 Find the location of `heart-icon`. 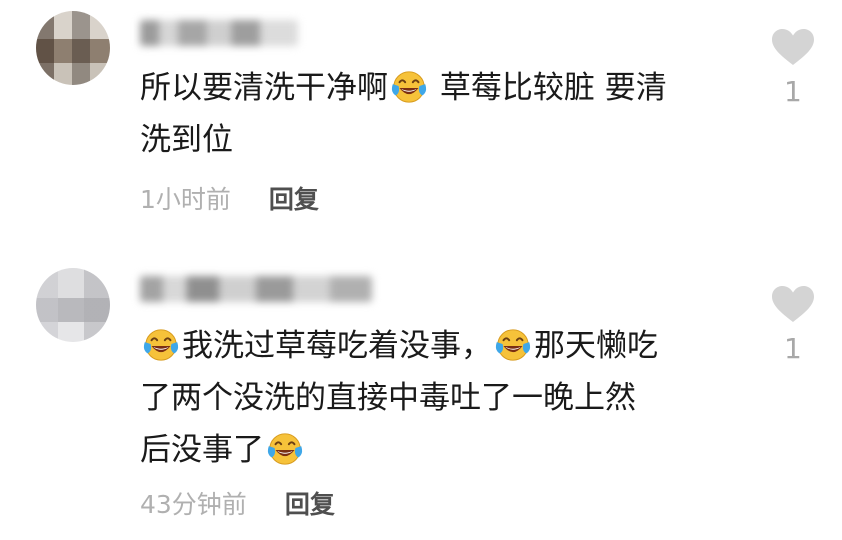

heart-icon is located at coordinates (793, 304).